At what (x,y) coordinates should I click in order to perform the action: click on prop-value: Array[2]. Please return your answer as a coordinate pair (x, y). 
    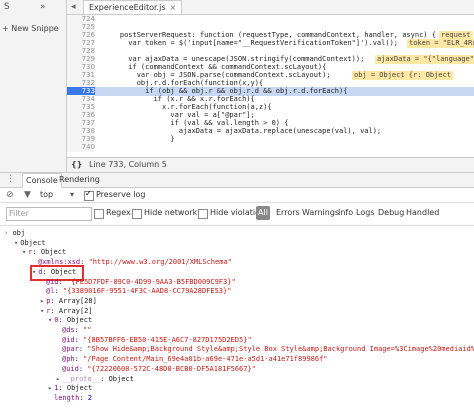
    Looking at the image, I should click on (75, 310).